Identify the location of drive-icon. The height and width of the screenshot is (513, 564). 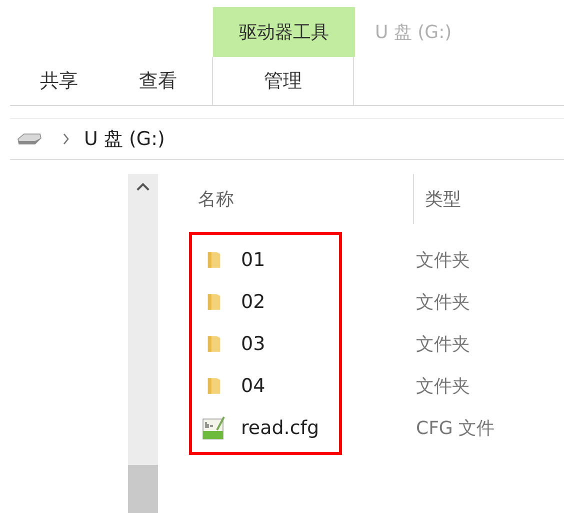
(29, 139).